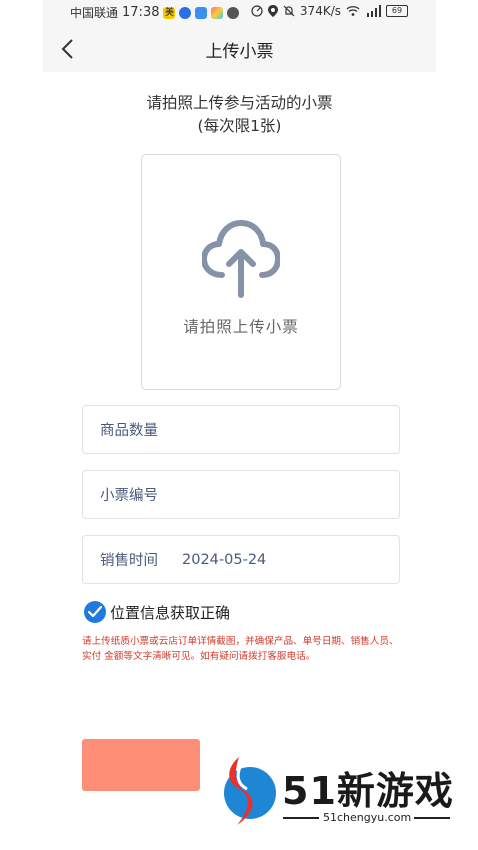 This screenshot has width=478, height=850. I want to click on status-right: 374K/s 69, so click(329, 11).